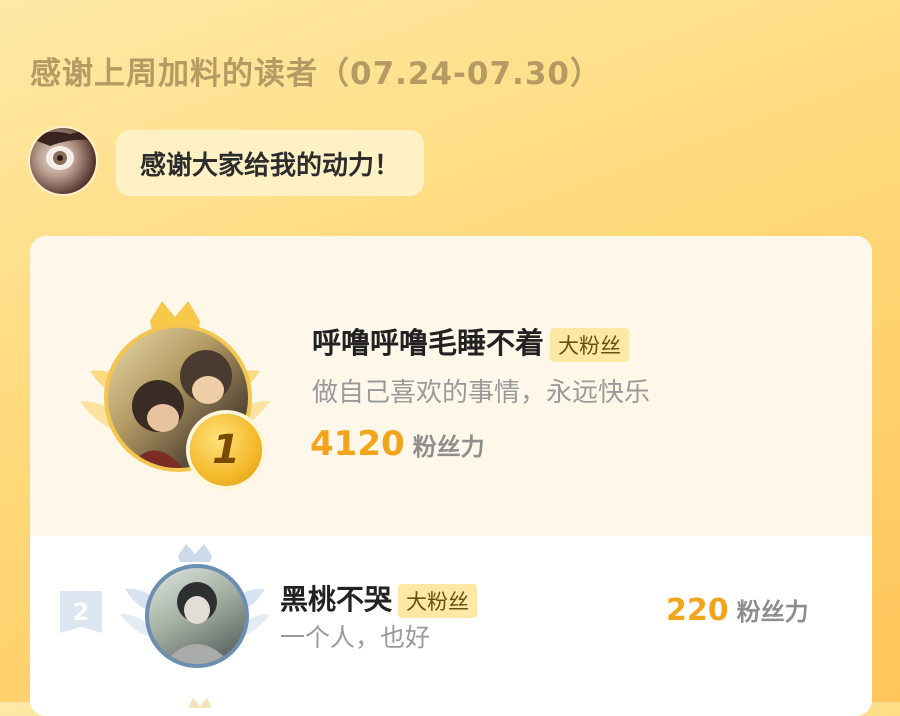 This screenshot has height=716, width=900. I want to click on page-title: 感谢上周加料的读者（07.24-07.30）, so click(316, 74).